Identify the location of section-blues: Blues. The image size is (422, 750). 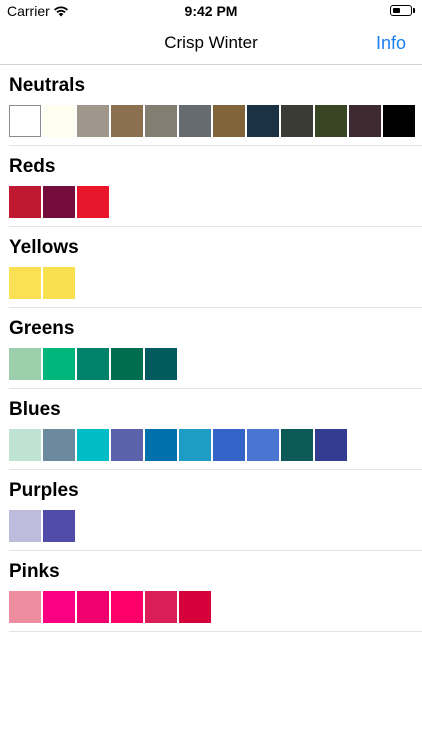
(215, 429).